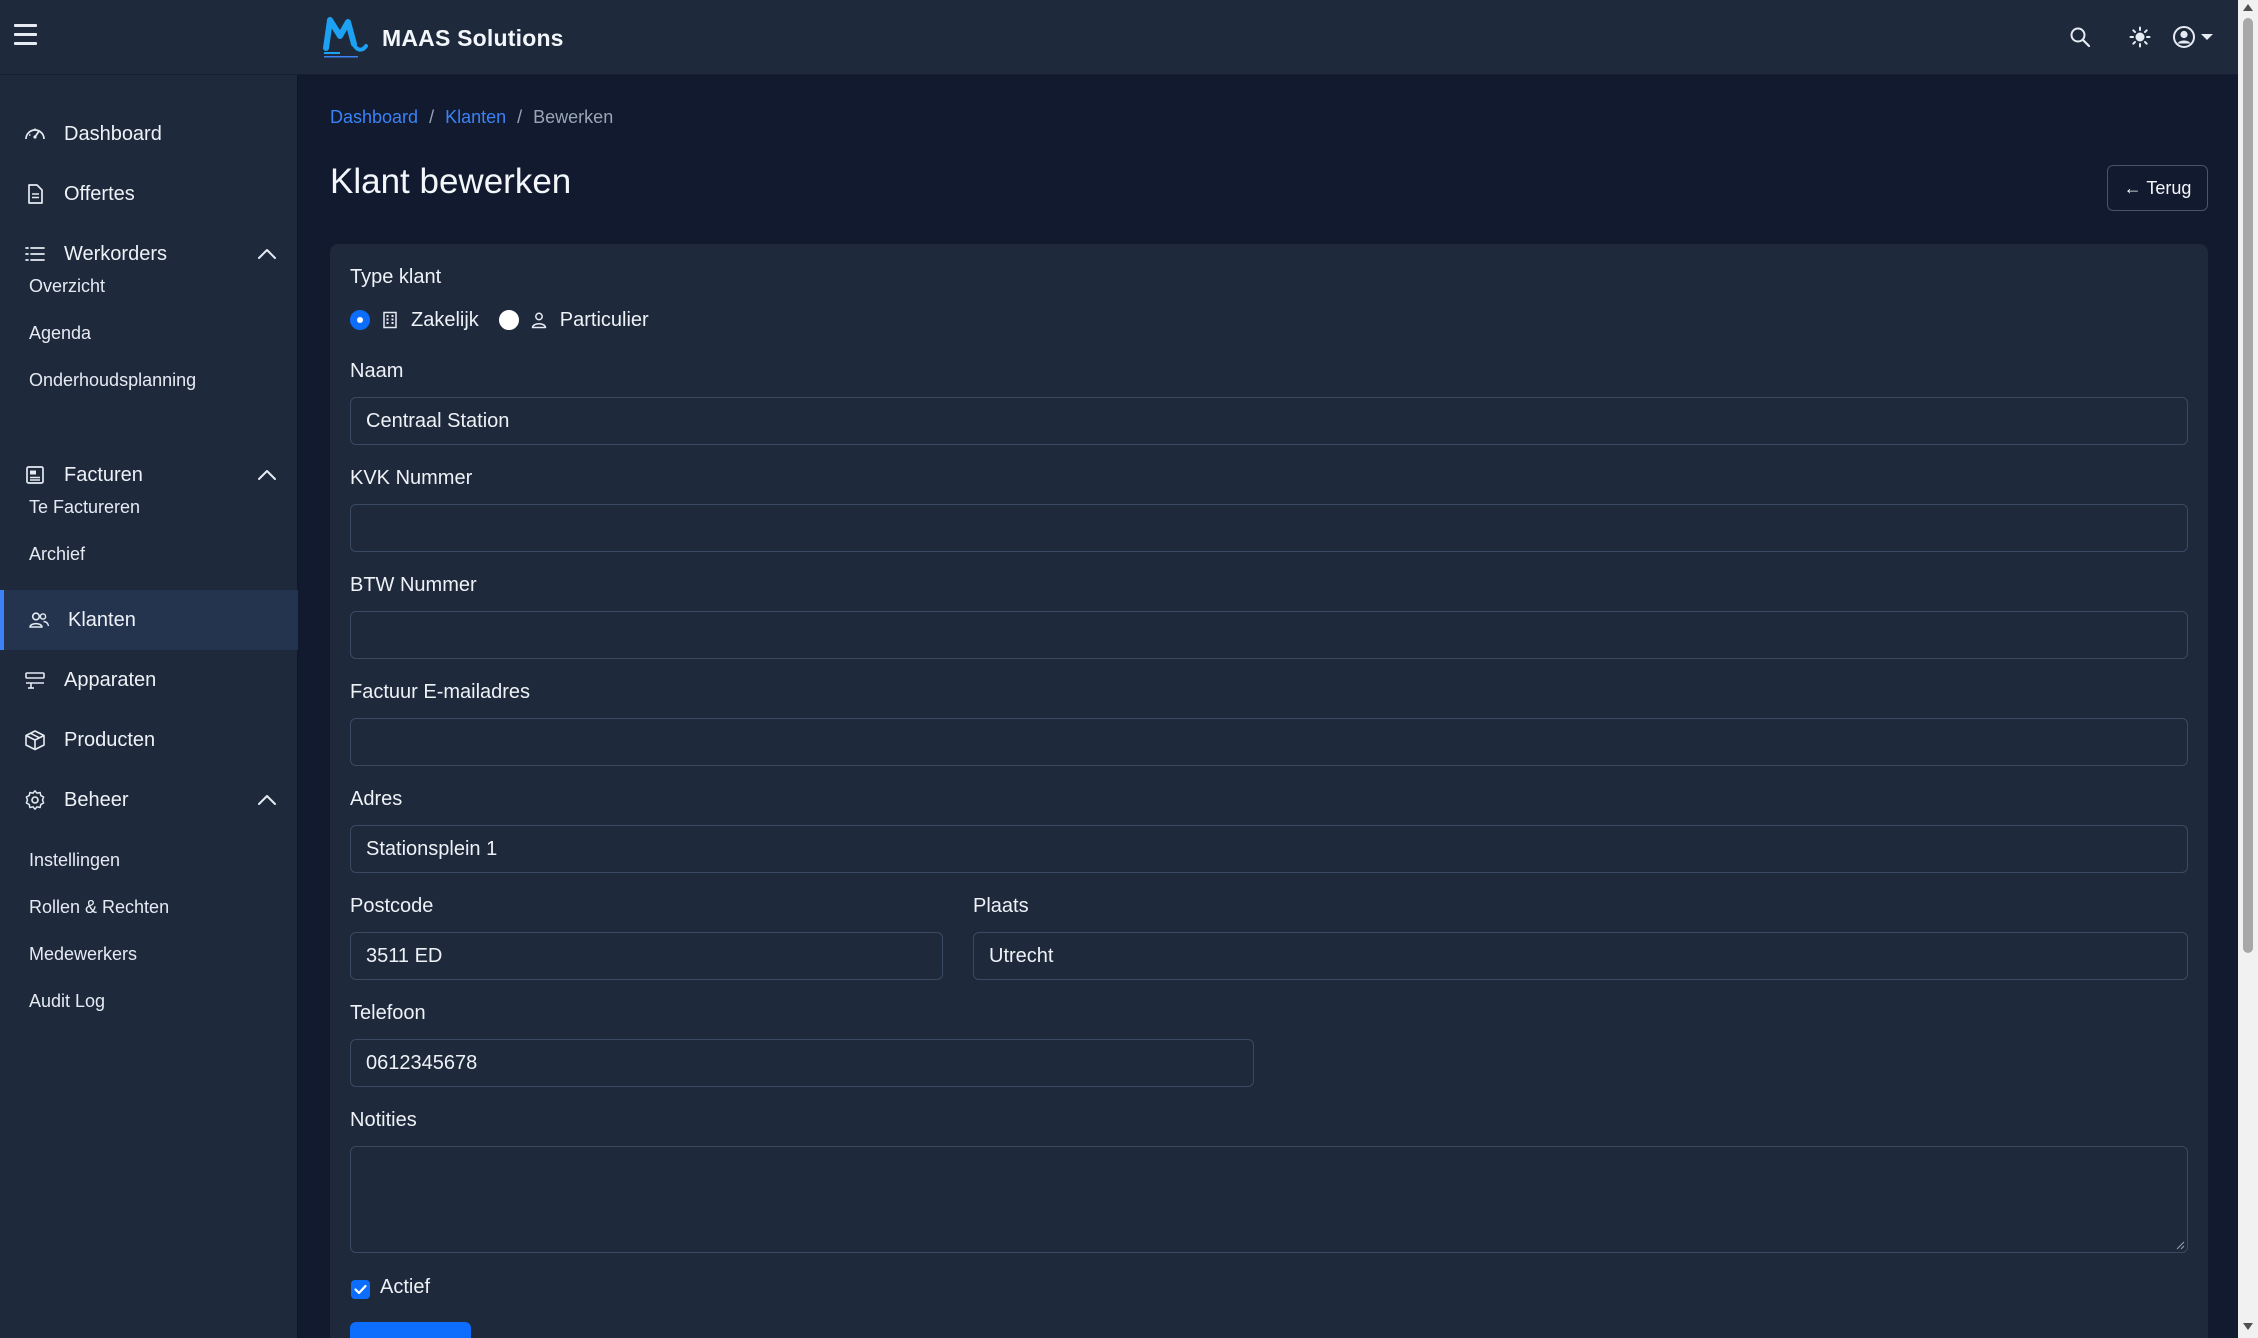 This screenshot has width=2258, height=1338. I want to click on sidebar-item-beheer: Beheer, so click(149, 800).